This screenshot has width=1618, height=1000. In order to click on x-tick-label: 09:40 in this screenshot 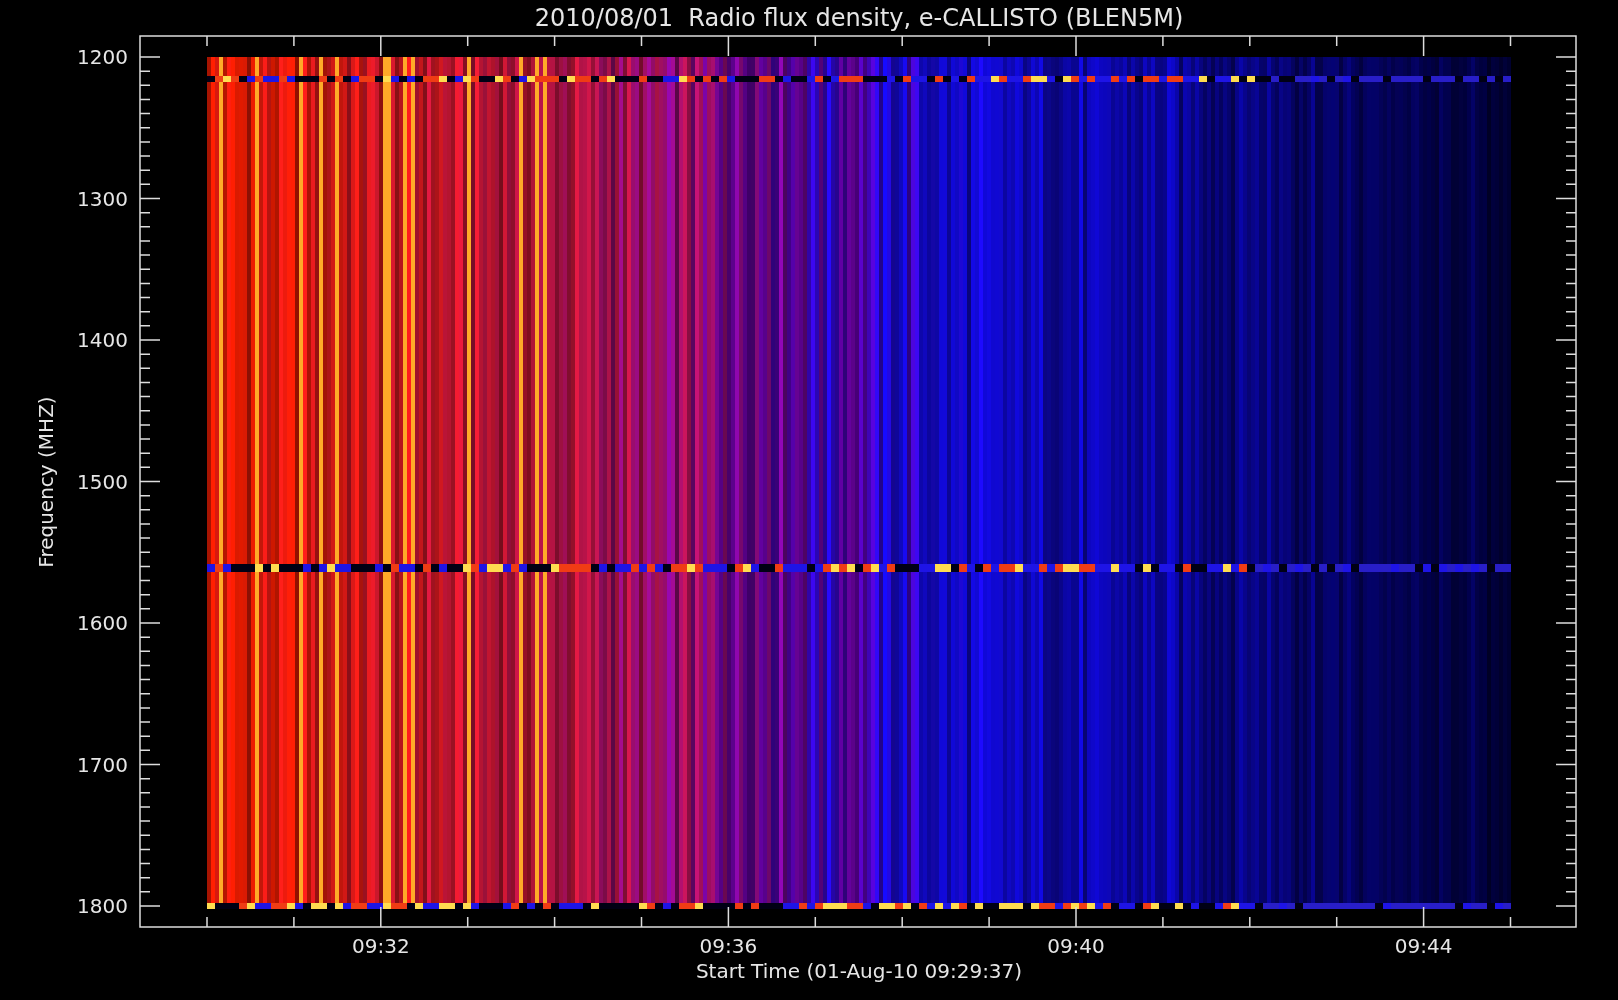, I will do `click(1076, 946)`.